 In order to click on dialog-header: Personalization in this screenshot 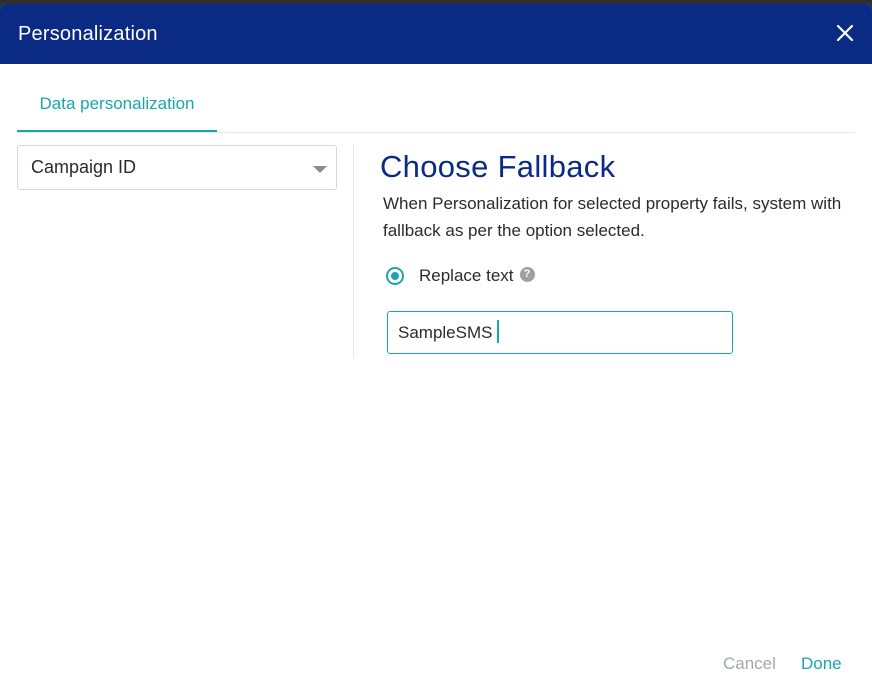, I will do `click(436, 34)`.